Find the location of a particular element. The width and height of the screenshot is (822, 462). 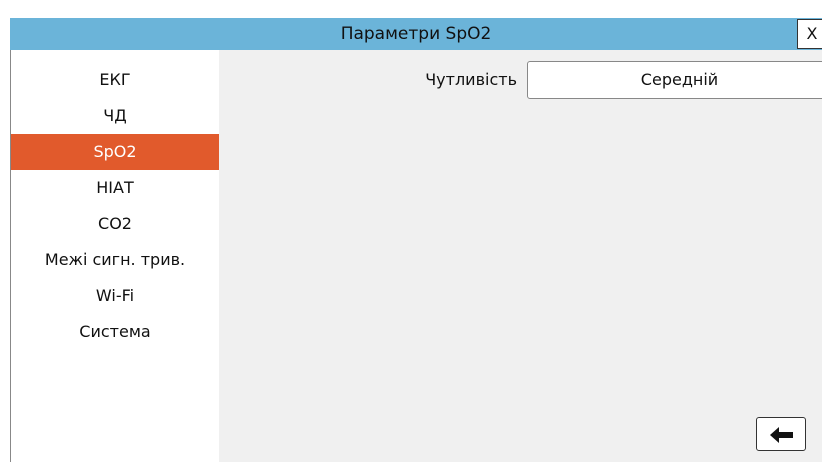

back-button is located at coordinates (781, 434).